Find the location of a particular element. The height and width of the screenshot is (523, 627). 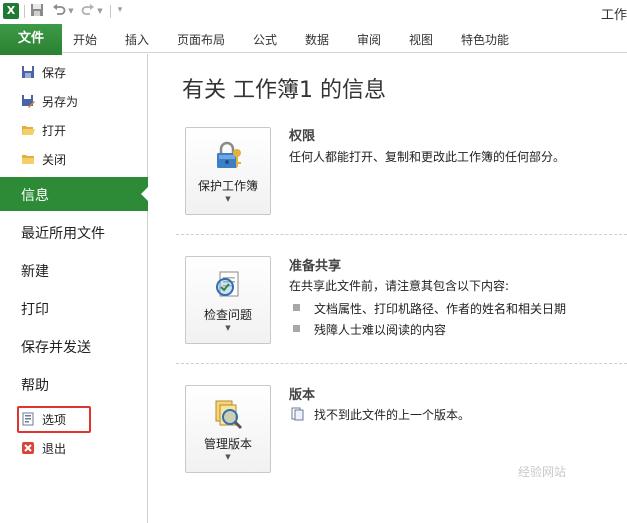

tab-review: 审阅 is located at coordinates (369, 39).